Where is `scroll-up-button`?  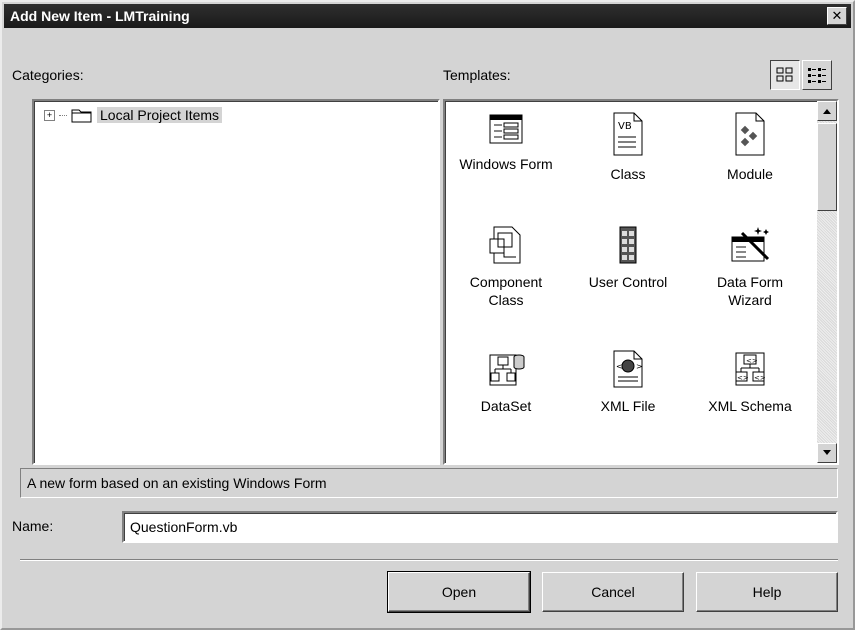 scroll-up-button is located at coordinates (827, 111).